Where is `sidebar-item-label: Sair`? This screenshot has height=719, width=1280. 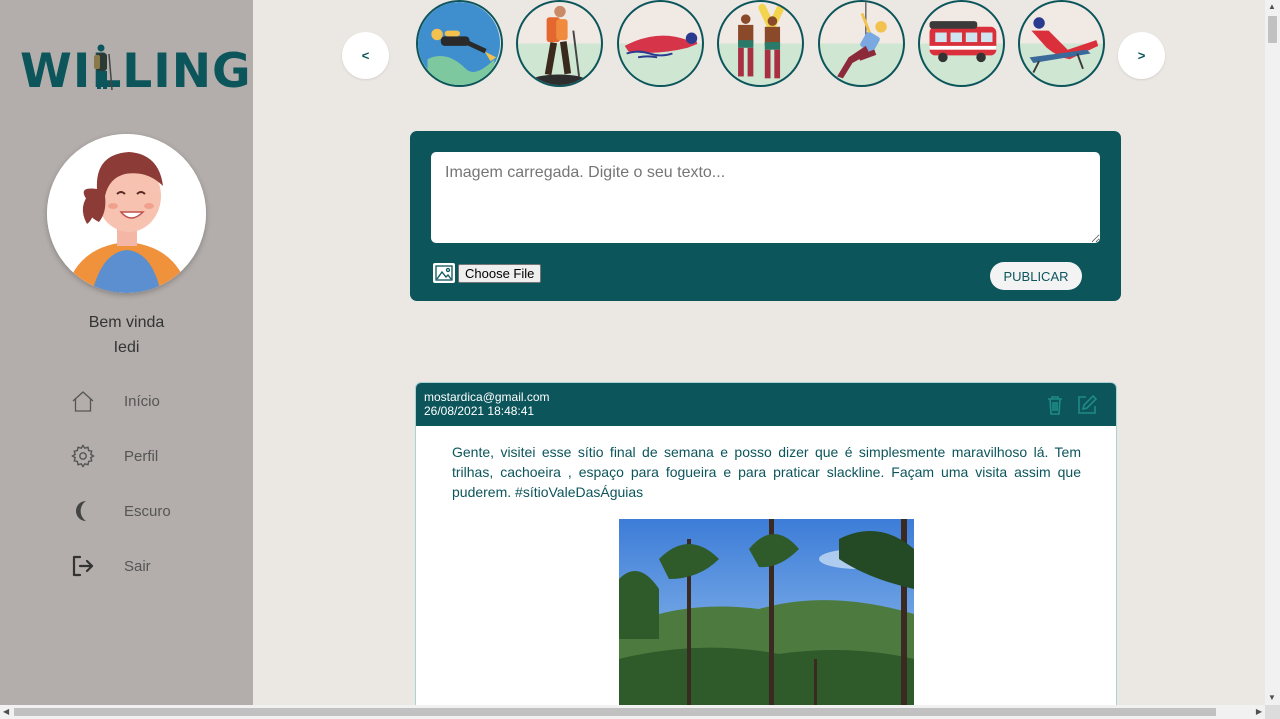 sidebar-item-label: Sair is located at coordinates (137, 566).